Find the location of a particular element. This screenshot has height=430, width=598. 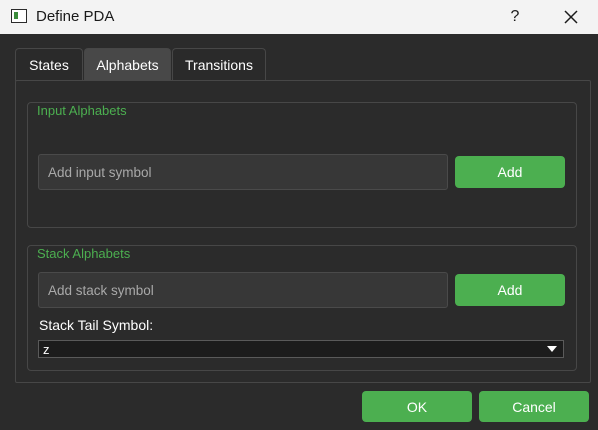

cancel-button: Cancel is located at coordinates (534, 406).